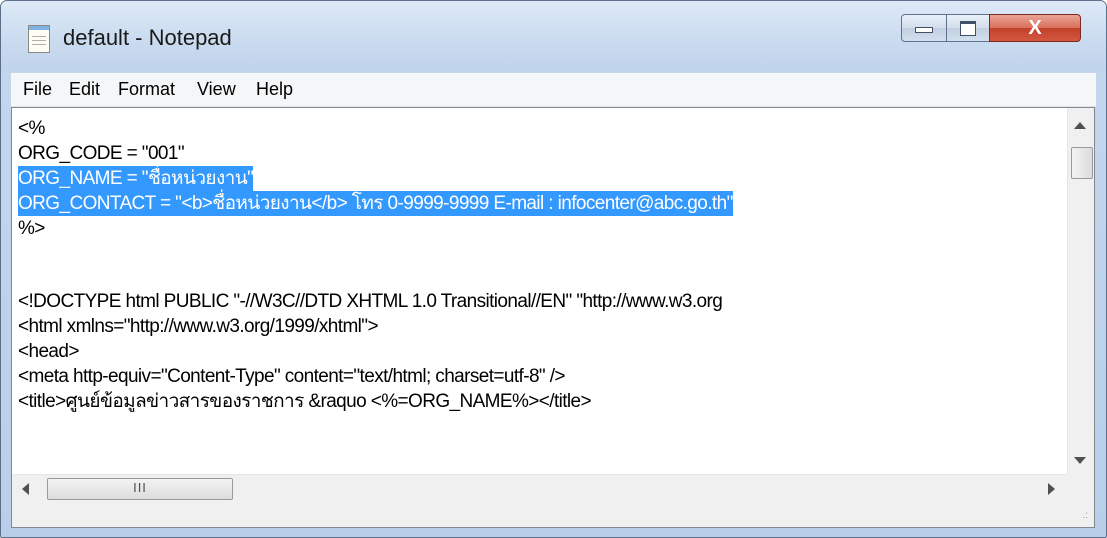 The image size is (1107, 538). I want to click on close-button: X, so click(1035, 28).